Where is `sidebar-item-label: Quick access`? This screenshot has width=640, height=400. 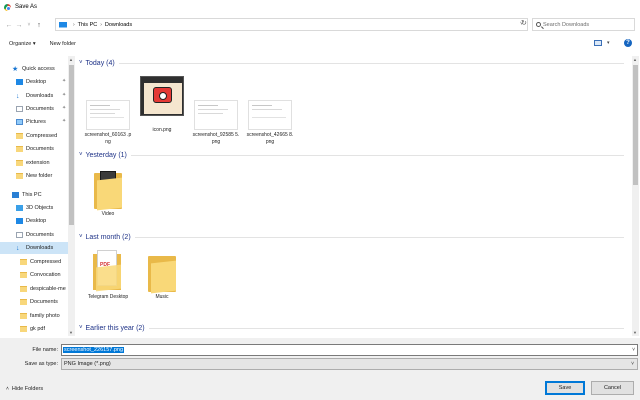
sidebar-item-label: Quick access is located at coordinates (38, 69).